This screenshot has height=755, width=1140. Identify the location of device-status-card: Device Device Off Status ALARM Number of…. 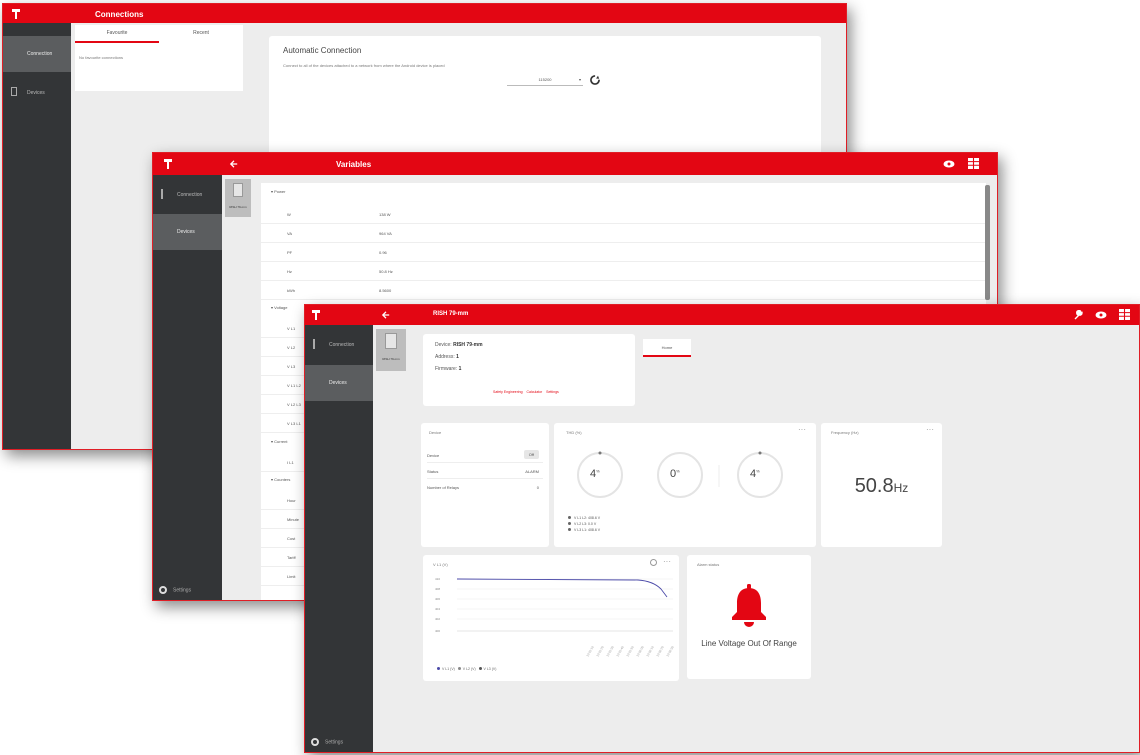
(485, 485).